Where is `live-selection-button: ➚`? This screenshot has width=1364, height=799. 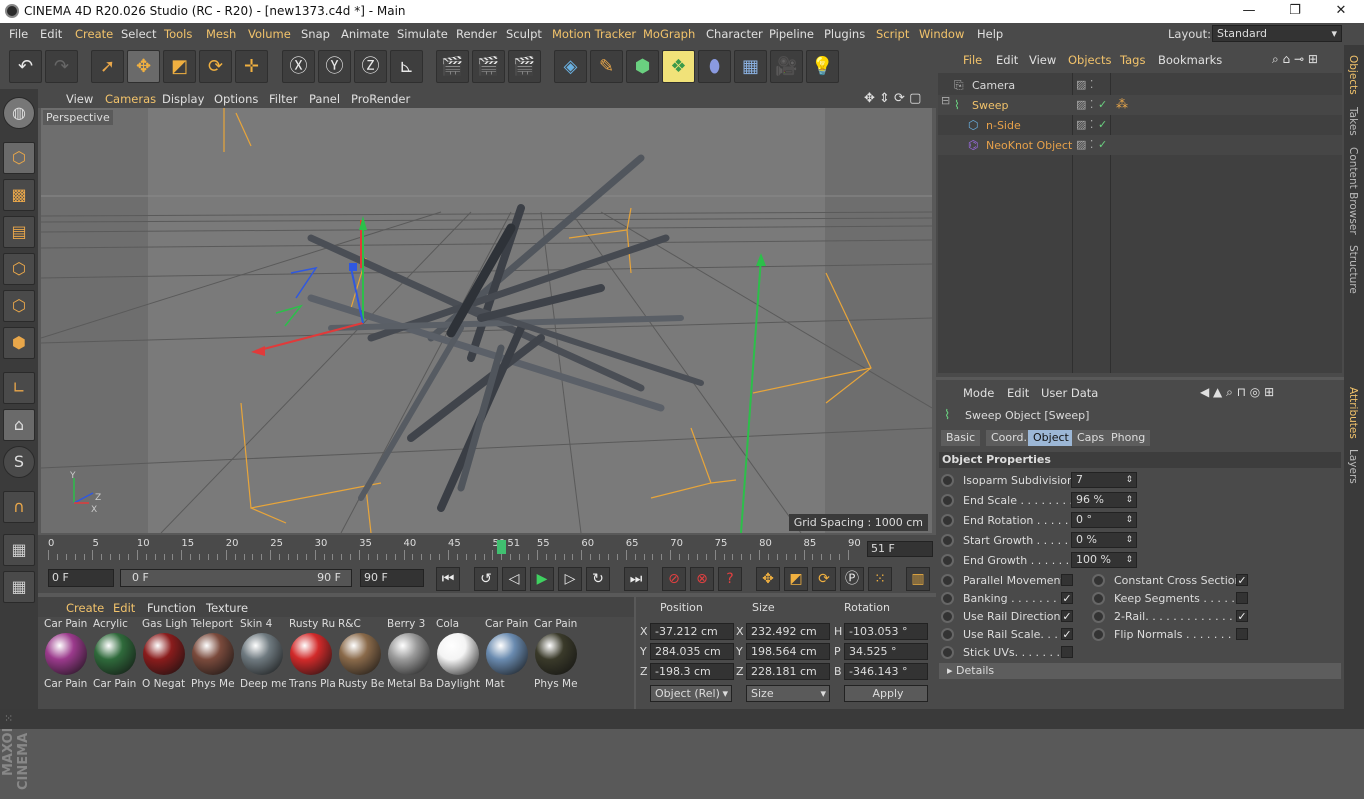
live-selection-button: ➚ is located at coordinates (107, 66).